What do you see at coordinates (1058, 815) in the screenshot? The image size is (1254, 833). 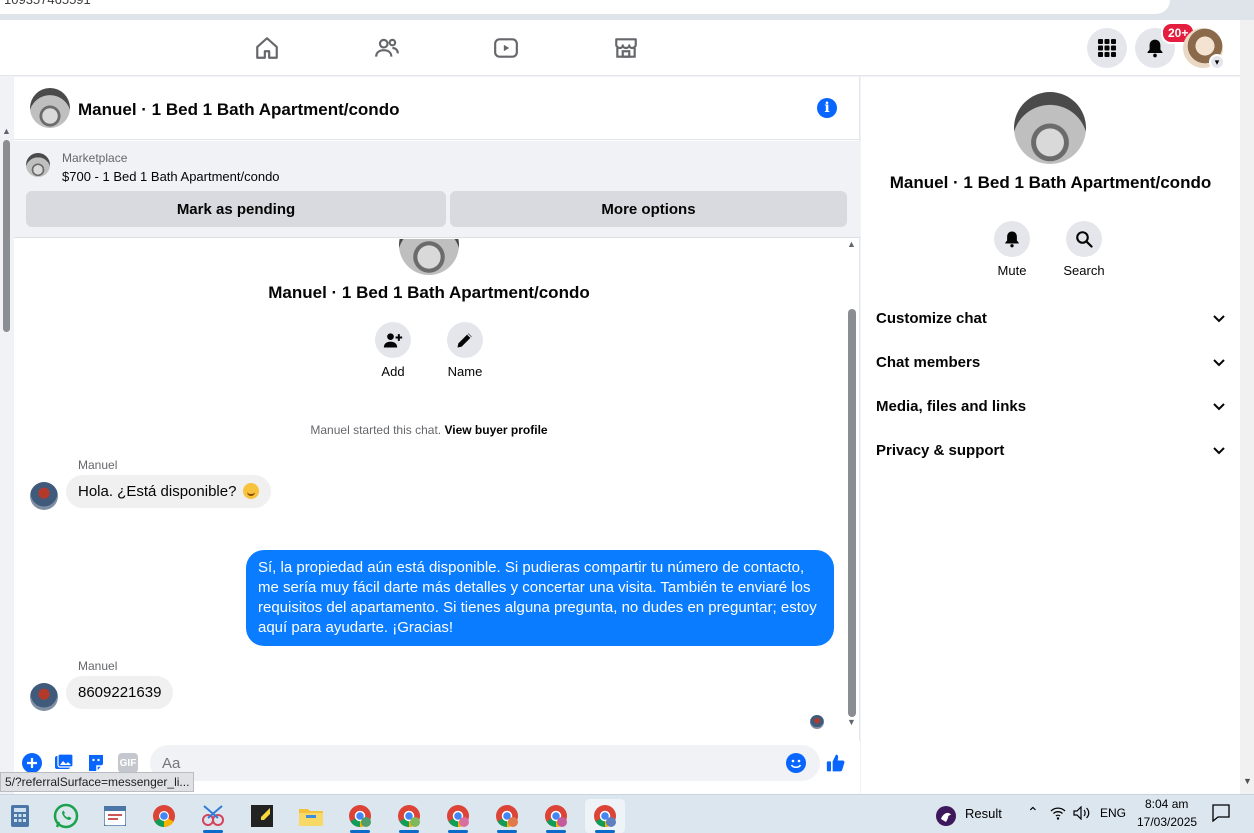 I see `wifi-icon` at bounding box center [1058, 815].